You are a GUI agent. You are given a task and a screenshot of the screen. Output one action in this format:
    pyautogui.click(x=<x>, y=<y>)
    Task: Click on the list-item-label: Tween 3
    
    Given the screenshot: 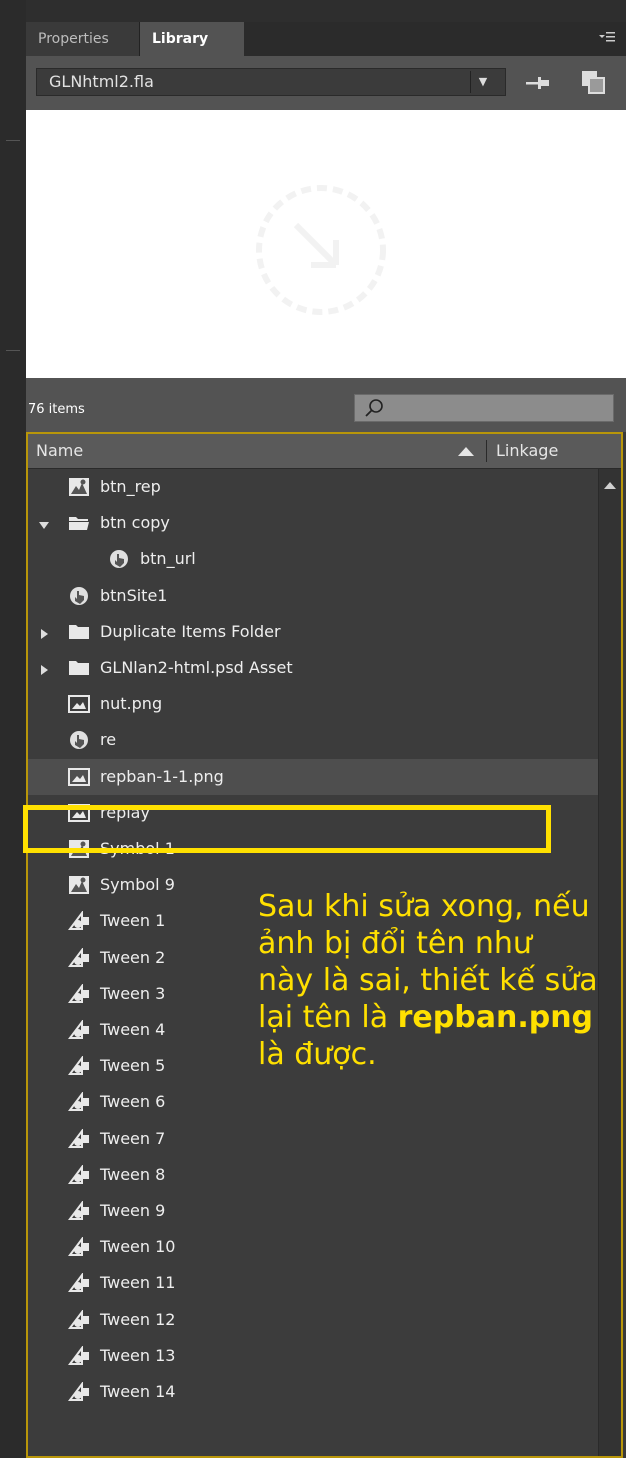 What is the action you would take?
    pyautogui.click(x=133, y=993)
    